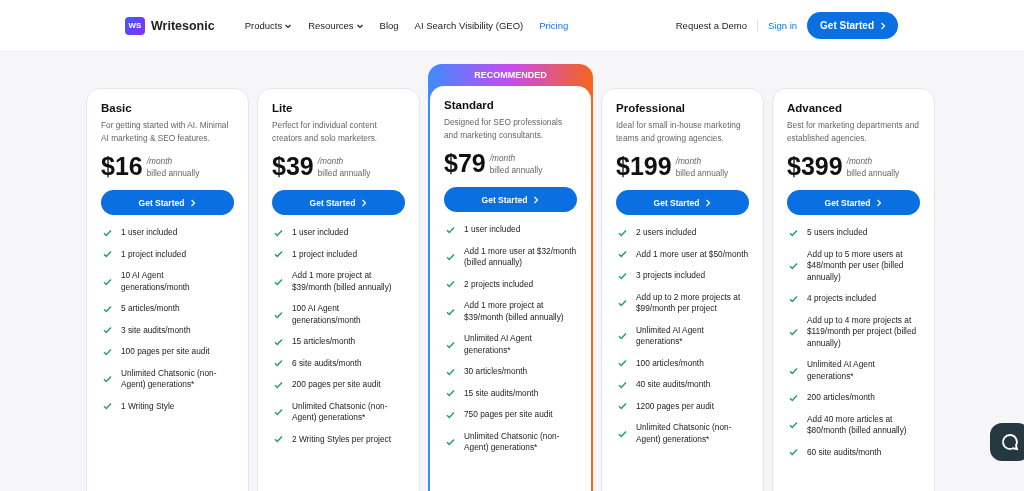 The height and width of the screenshot is (491, 1024). I want to click on feature-text: 200 articles/month, so click(841, 398).